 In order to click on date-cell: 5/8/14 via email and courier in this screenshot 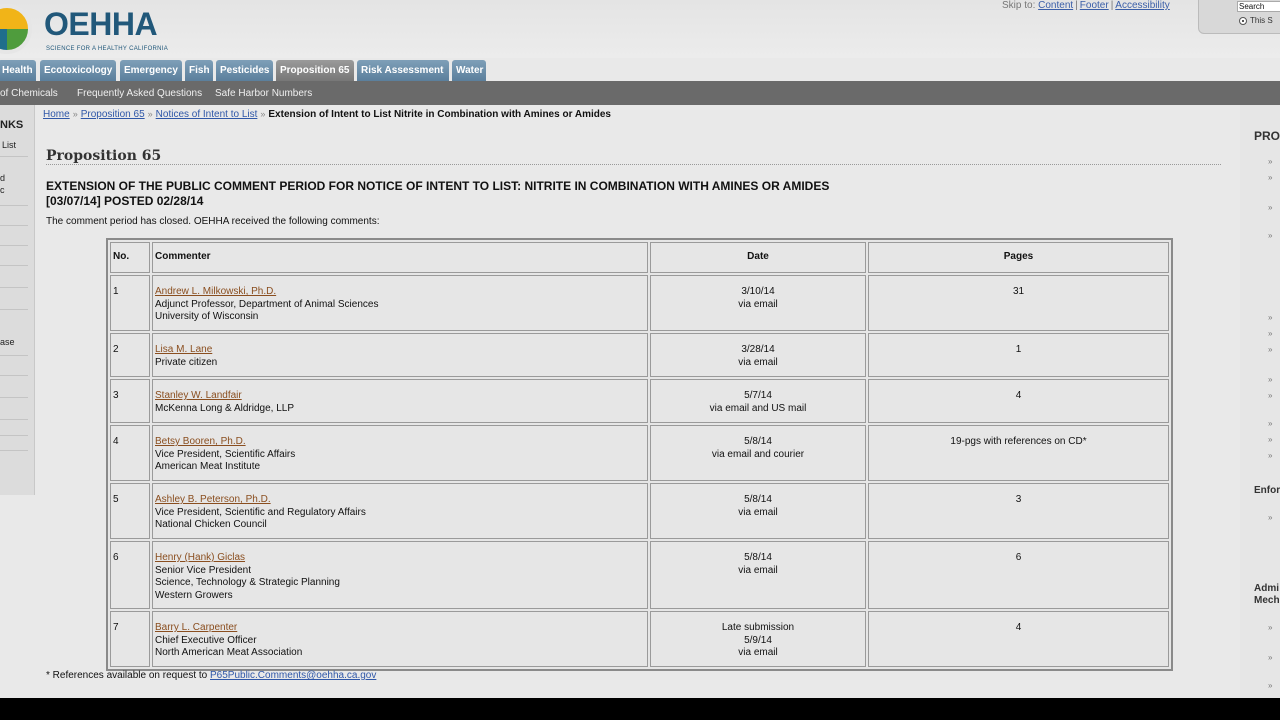, I will do `click(758, 453)`.